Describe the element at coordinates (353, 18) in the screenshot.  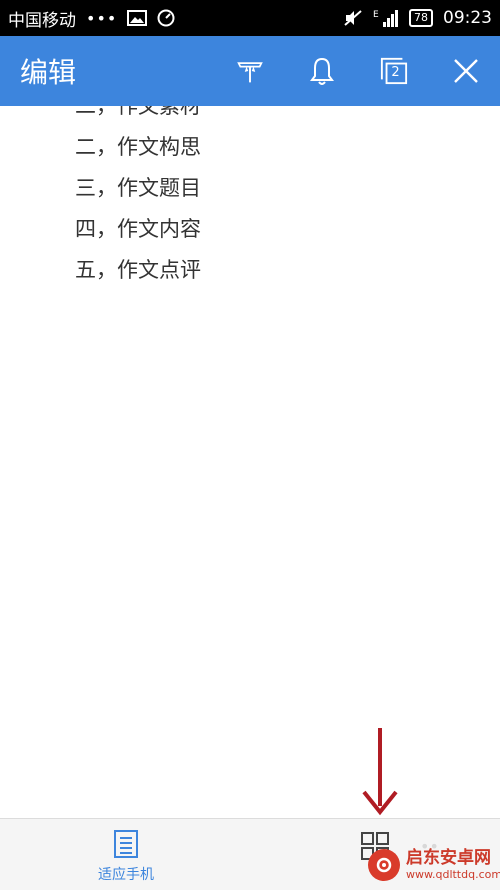
I see `mute-icon` at that location.